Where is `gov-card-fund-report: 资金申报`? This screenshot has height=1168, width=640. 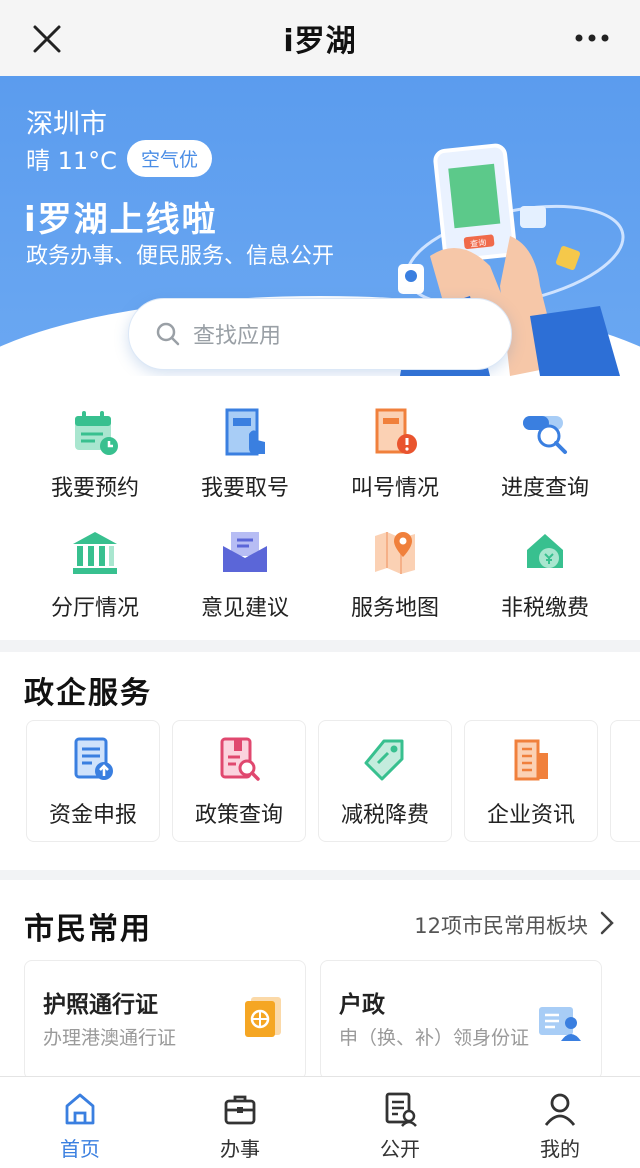
gov-card-fund-report: 资金申报 is located at coordinates (93, 781).